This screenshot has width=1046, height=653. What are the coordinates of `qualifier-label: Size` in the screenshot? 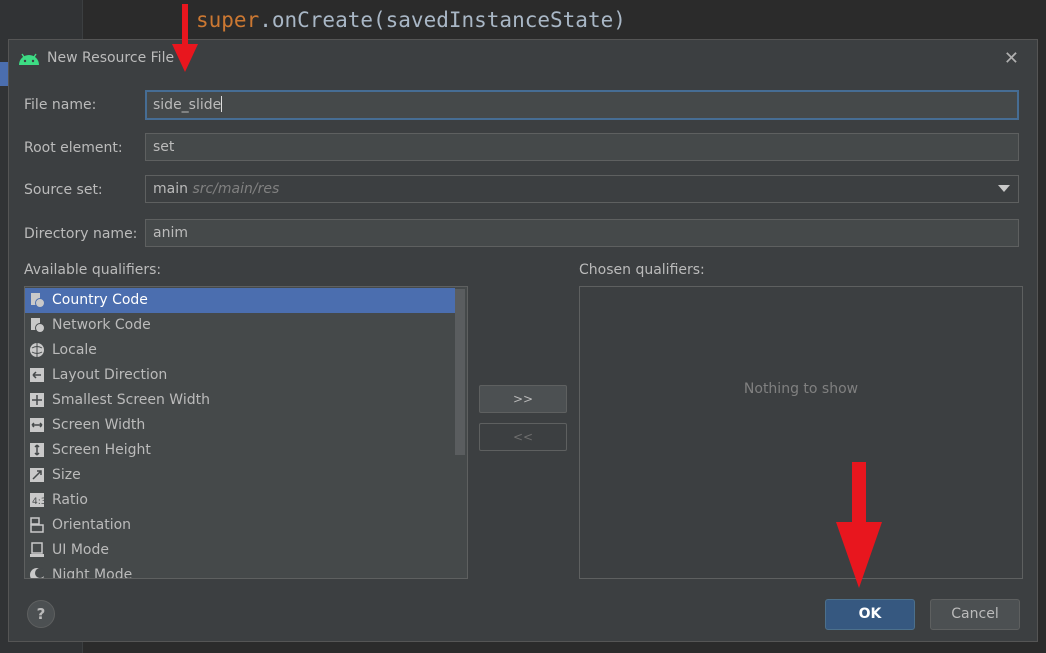 It's located at (66, 475).